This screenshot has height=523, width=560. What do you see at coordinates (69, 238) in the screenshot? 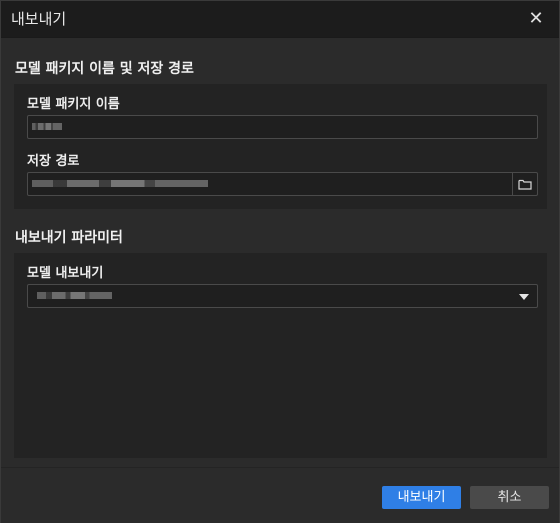
I see `params-section-title: 내보내기 파라미터` at bounding box center [69, 238].